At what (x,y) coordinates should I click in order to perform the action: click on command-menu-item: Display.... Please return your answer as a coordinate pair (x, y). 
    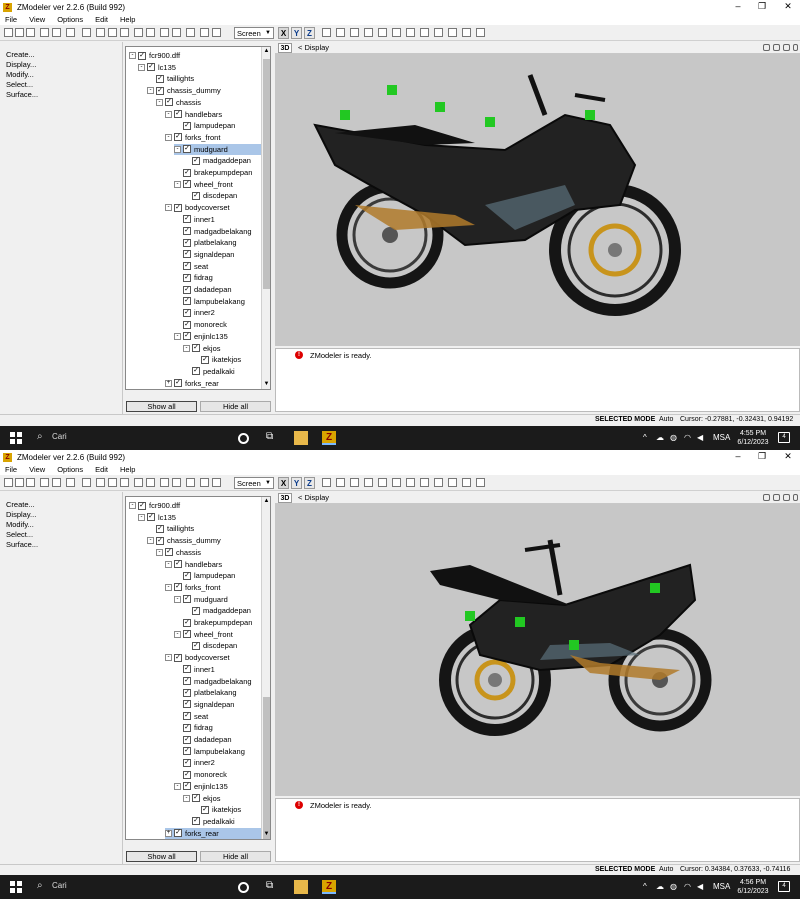
    Looking at the image, I should click on (64, 65).